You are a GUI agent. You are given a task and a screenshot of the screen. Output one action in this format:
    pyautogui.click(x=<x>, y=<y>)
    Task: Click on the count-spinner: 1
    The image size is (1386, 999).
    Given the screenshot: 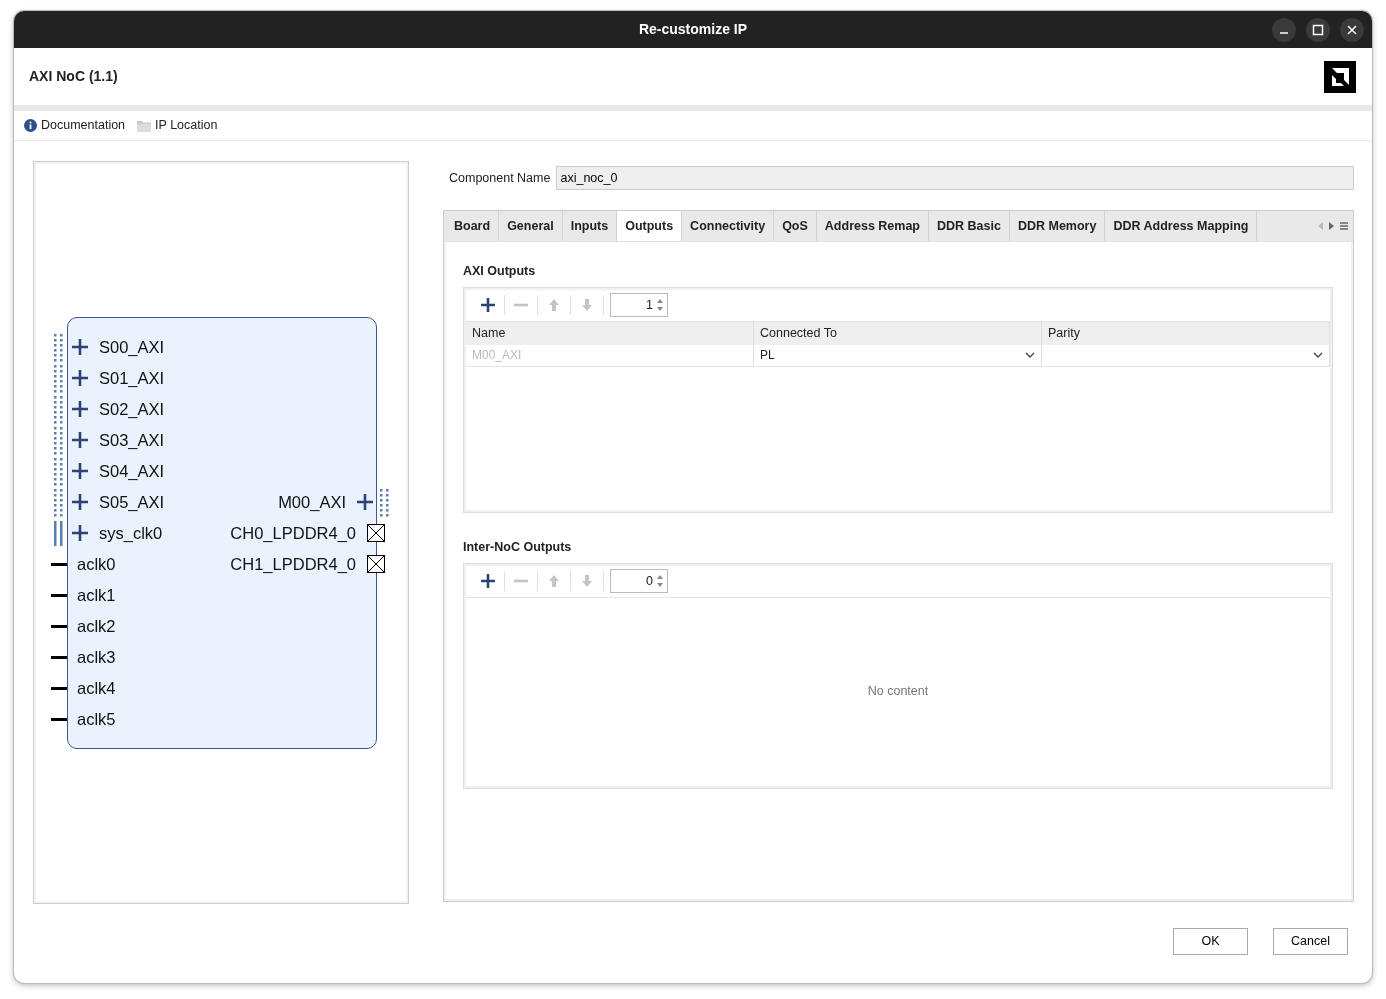 What is the action you would take?
    pyautogui.click(x=639, y=305)
    